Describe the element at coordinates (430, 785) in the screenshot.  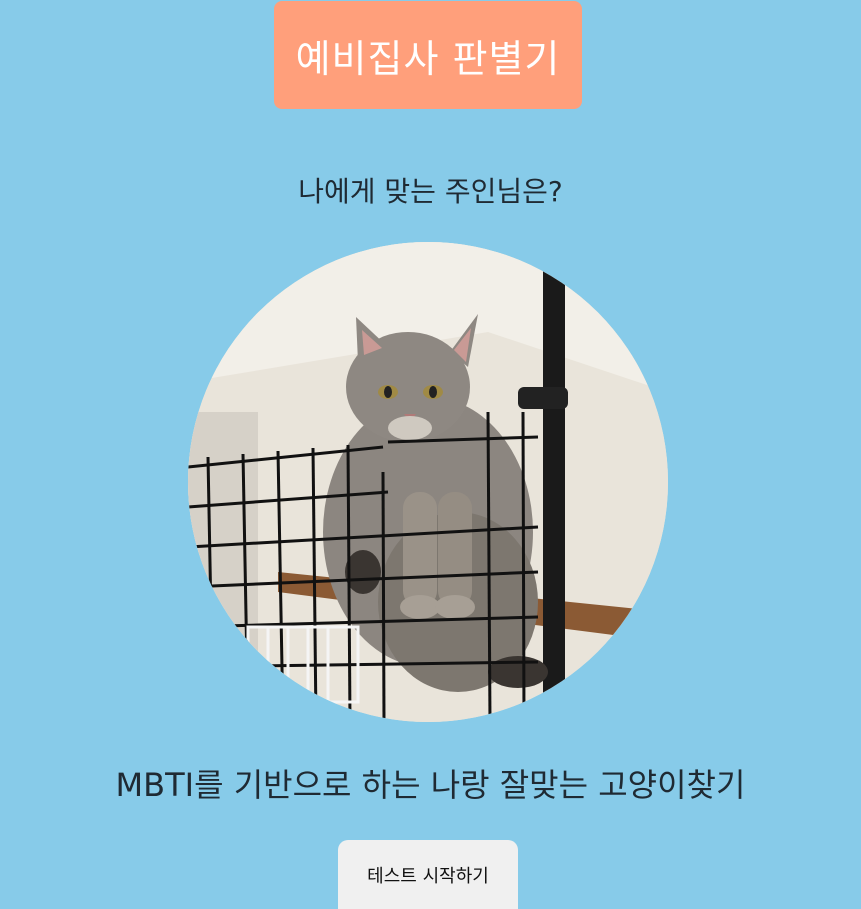
I see `tagline-text: MBTI를 기반으로 하는 나랑 잘맞는 고양이찾기` at that location.